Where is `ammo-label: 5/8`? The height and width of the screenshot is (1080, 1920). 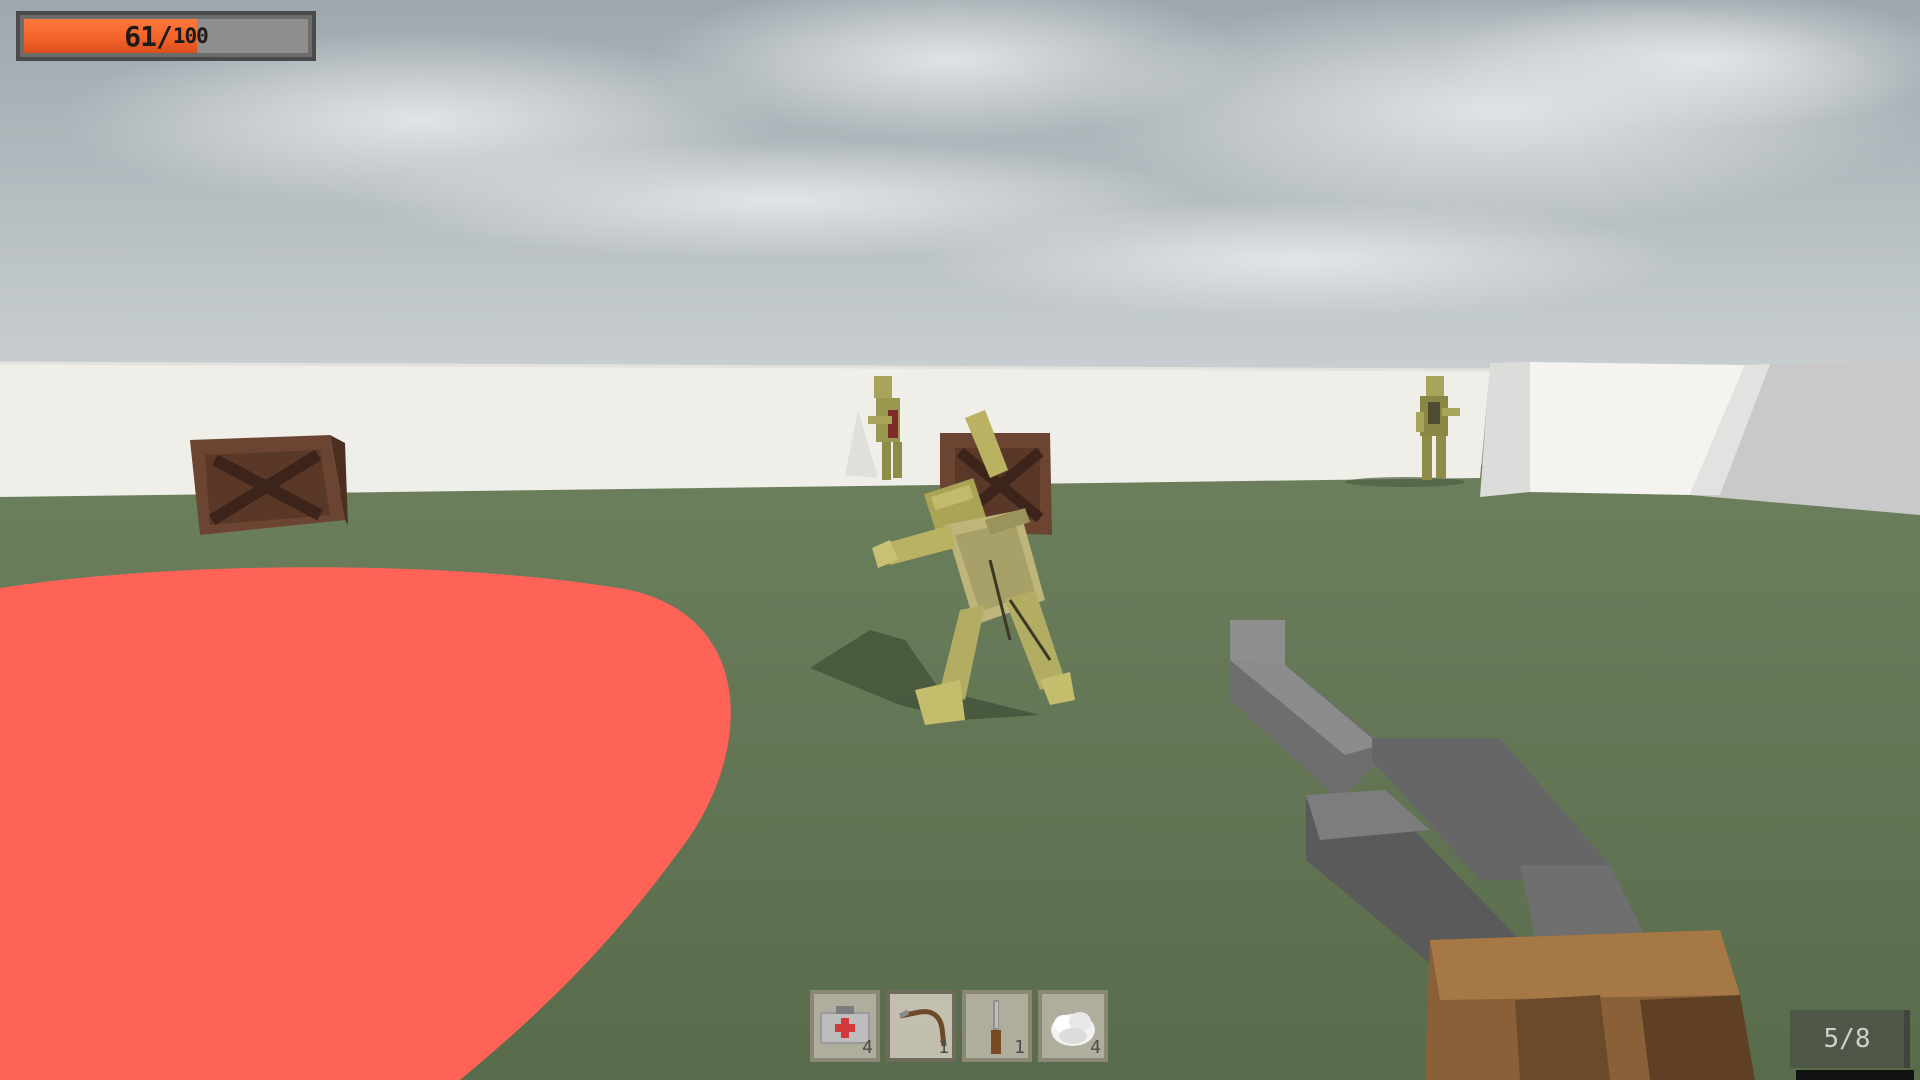
ammo-label: 5/8 is located at coordinates (1847, 1039).